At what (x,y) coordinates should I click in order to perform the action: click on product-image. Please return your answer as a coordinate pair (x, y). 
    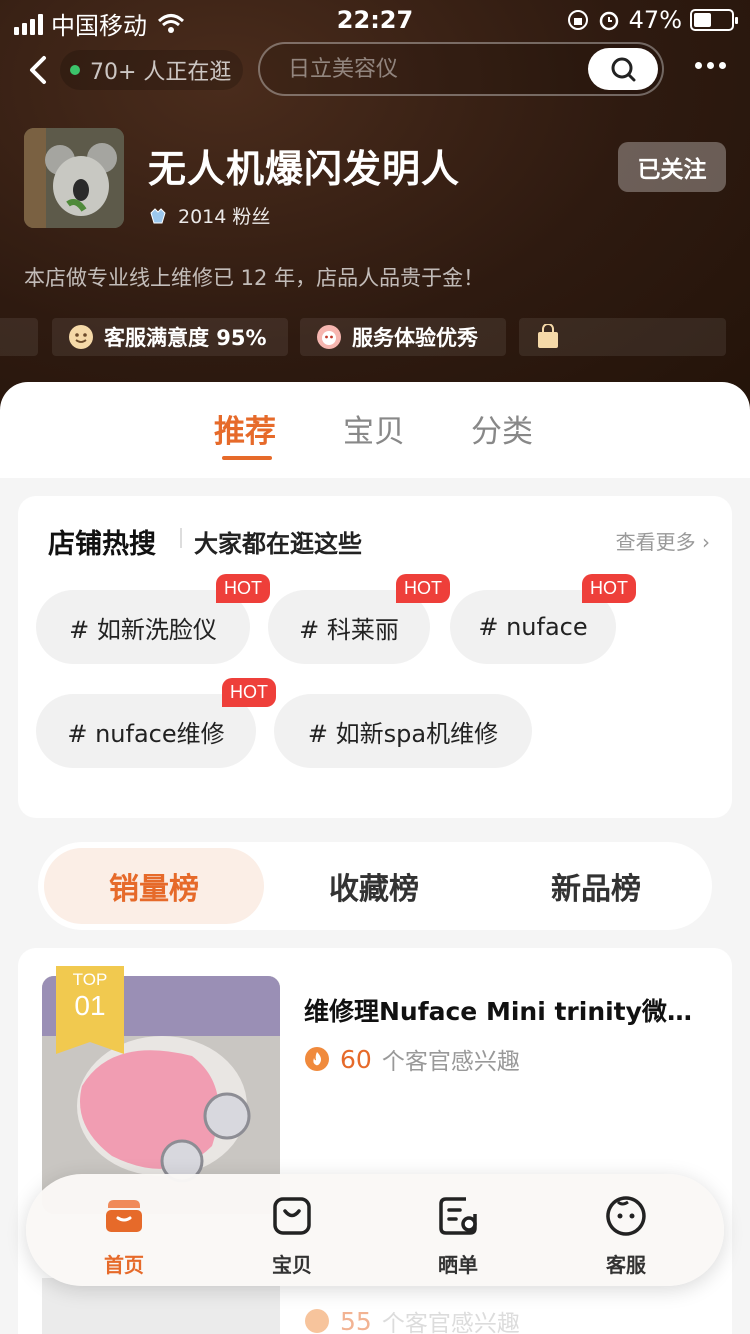
    Looking at the image, I should click on (161, 1306).